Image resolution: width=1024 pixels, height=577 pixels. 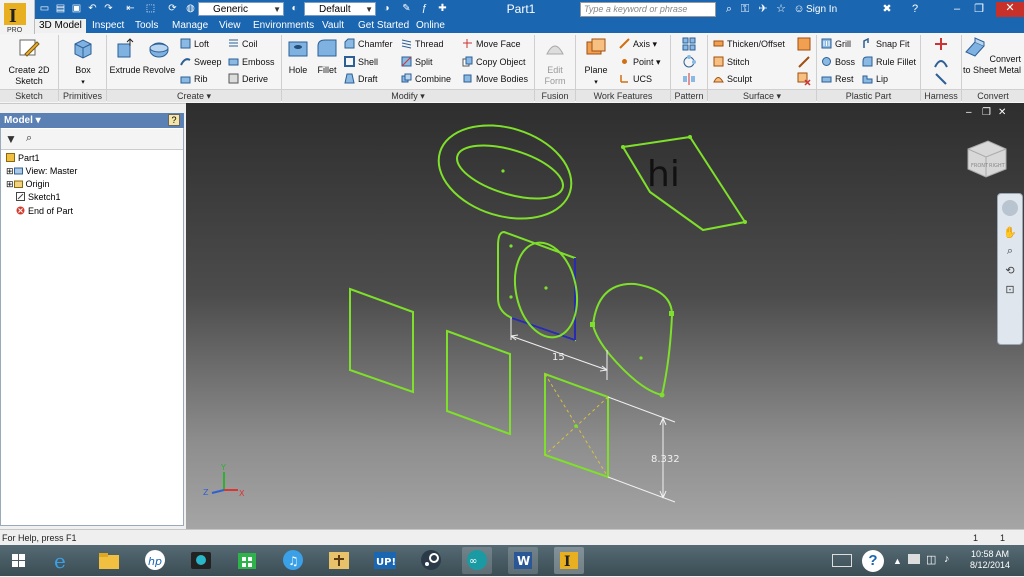 What do you see at coordinates (1010, 208) in the screenshot?
I see `steering-wheel-icon` at bounding box center [1010, 208].